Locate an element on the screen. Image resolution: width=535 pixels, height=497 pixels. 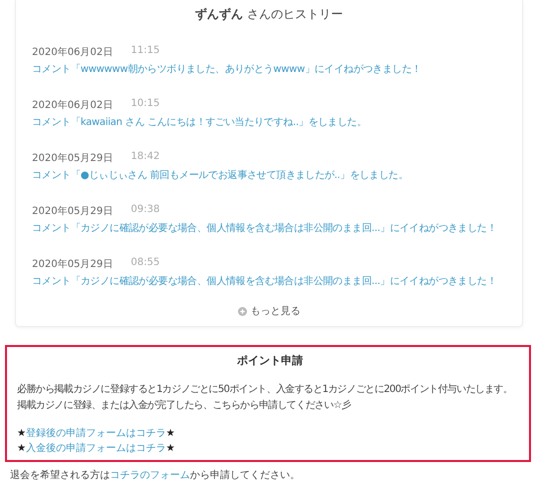
withdrawal-note: 退会を希望される方はコチラのフォームから申請してください。 is located at coordinates (155, 475).